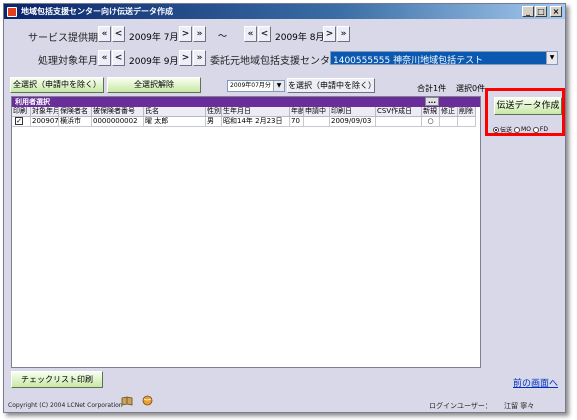  Describe the element at coordinates (75, 112) in the screenshot. I see `col-insurer: 保険者名` at that location.